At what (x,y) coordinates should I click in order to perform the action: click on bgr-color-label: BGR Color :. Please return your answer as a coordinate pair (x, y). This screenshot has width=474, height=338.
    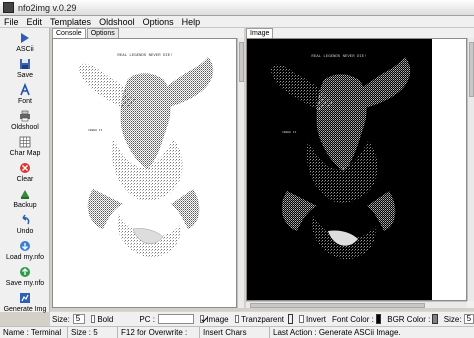
    Looking at the image, I should click on (409, 319).